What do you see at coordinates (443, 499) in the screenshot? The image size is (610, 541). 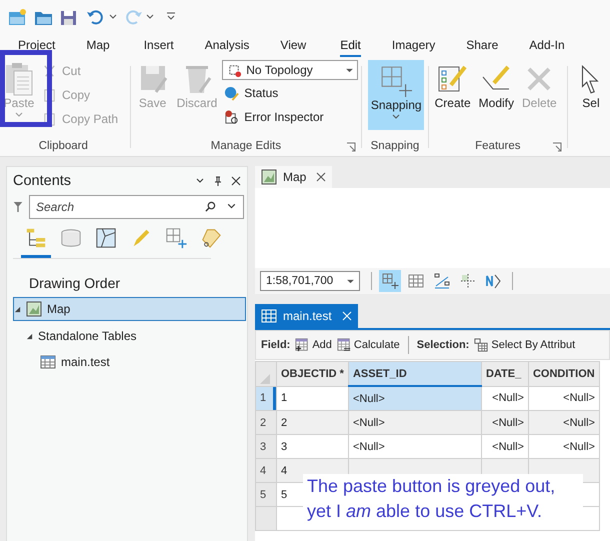 I see `annotation-text: The paste button is greyed out, yet I am able to use CTRL+V.` at bounding box center [443, 499].